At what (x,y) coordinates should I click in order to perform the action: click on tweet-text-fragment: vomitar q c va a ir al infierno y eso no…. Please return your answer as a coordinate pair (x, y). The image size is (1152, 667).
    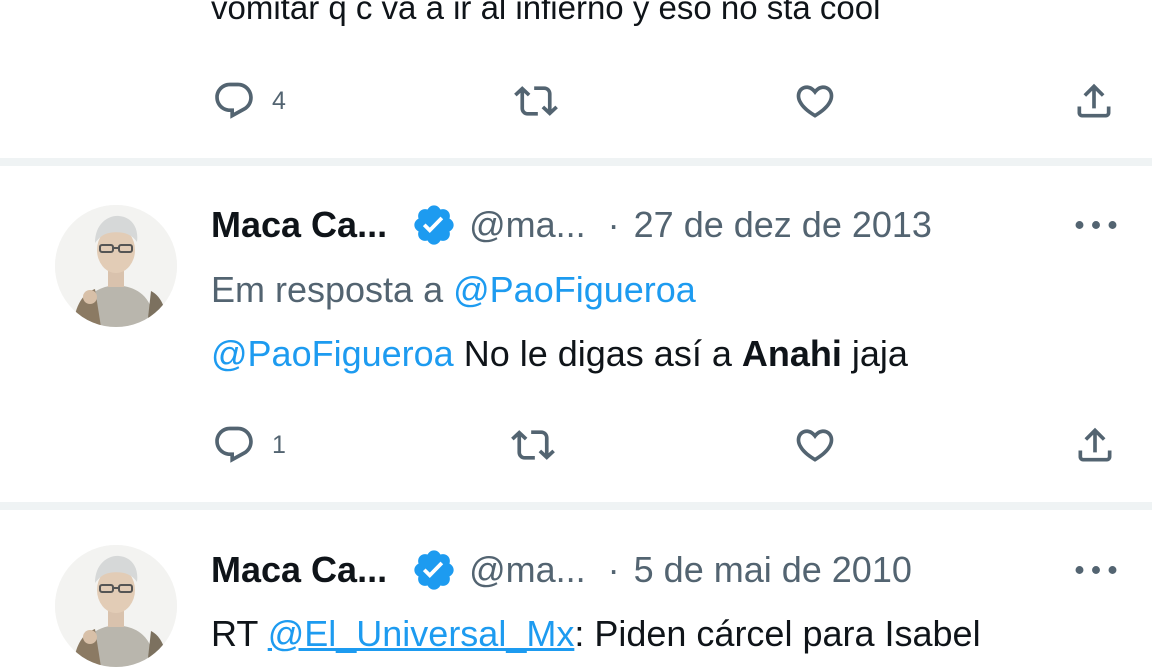
    Looking at the image, I should click on (546, 13).